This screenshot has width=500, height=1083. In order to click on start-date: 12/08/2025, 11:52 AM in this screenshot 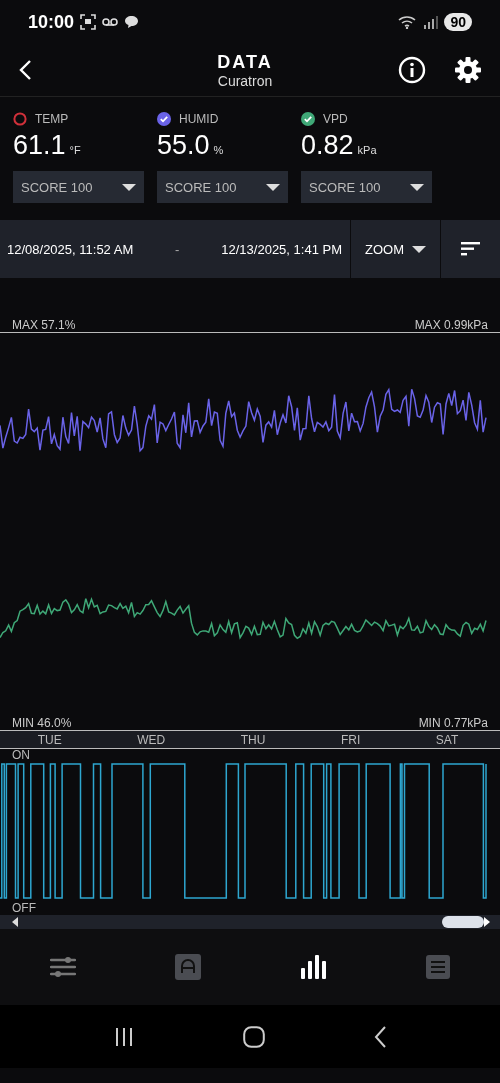, I will do `click(70, 249)`.